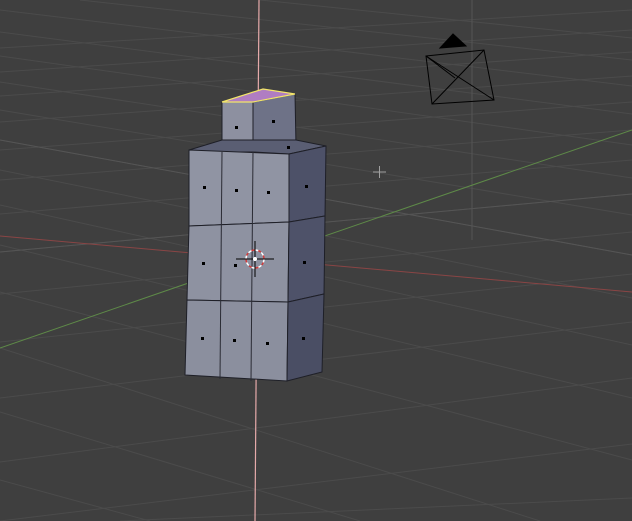  What do you see at coordinates (460, 69) in the screenshot?
I see `camera-icon` at bounding box center [460, 69].